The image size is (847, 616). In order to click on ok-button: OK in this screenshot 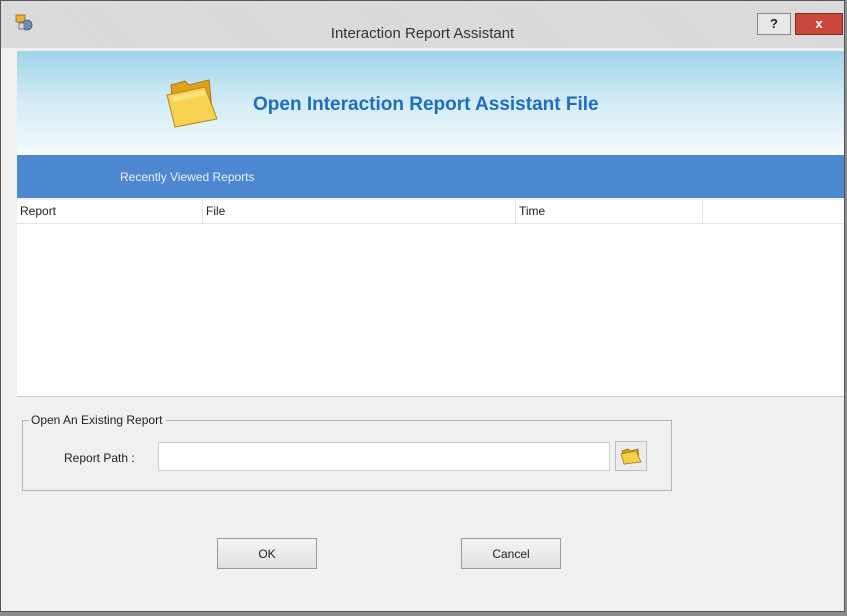, I will do `click(267, 553)`.